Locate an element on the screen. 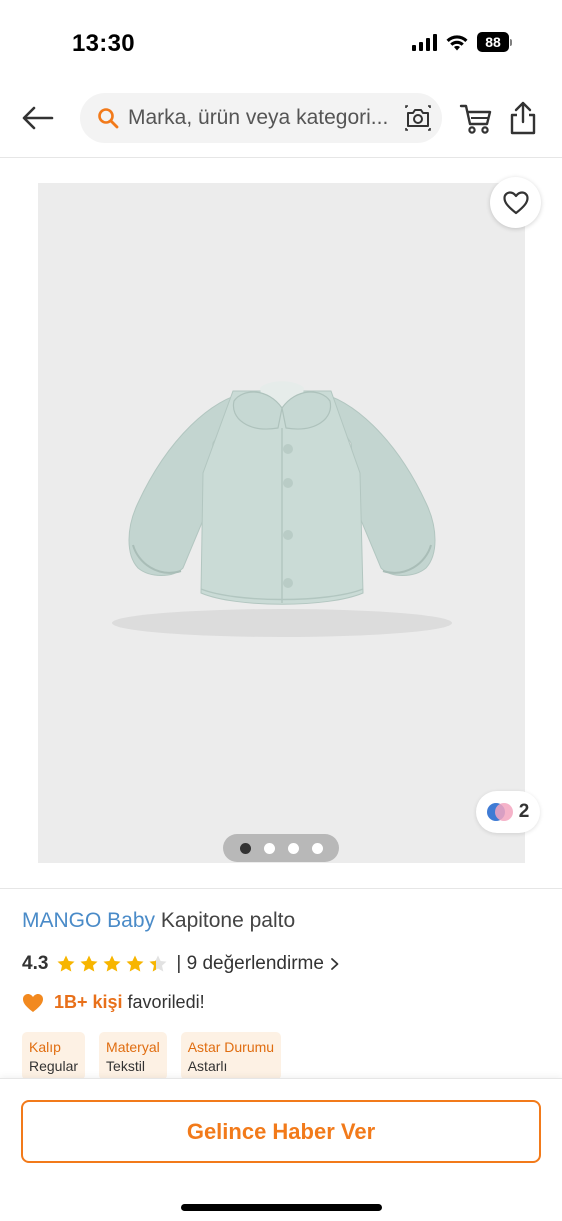 The height and width of the screenshot is (1221, 562). wifi-icon is located at coordinates (457, 43).